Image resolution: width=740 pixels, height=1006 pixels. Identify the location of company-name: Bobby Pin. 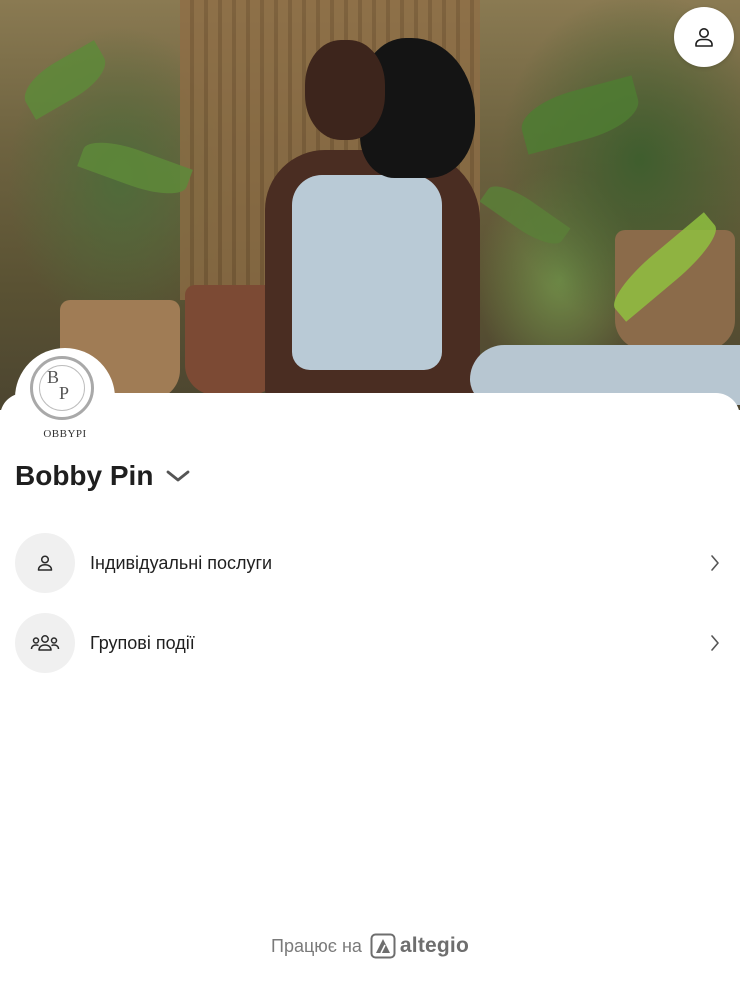
(84, 475).